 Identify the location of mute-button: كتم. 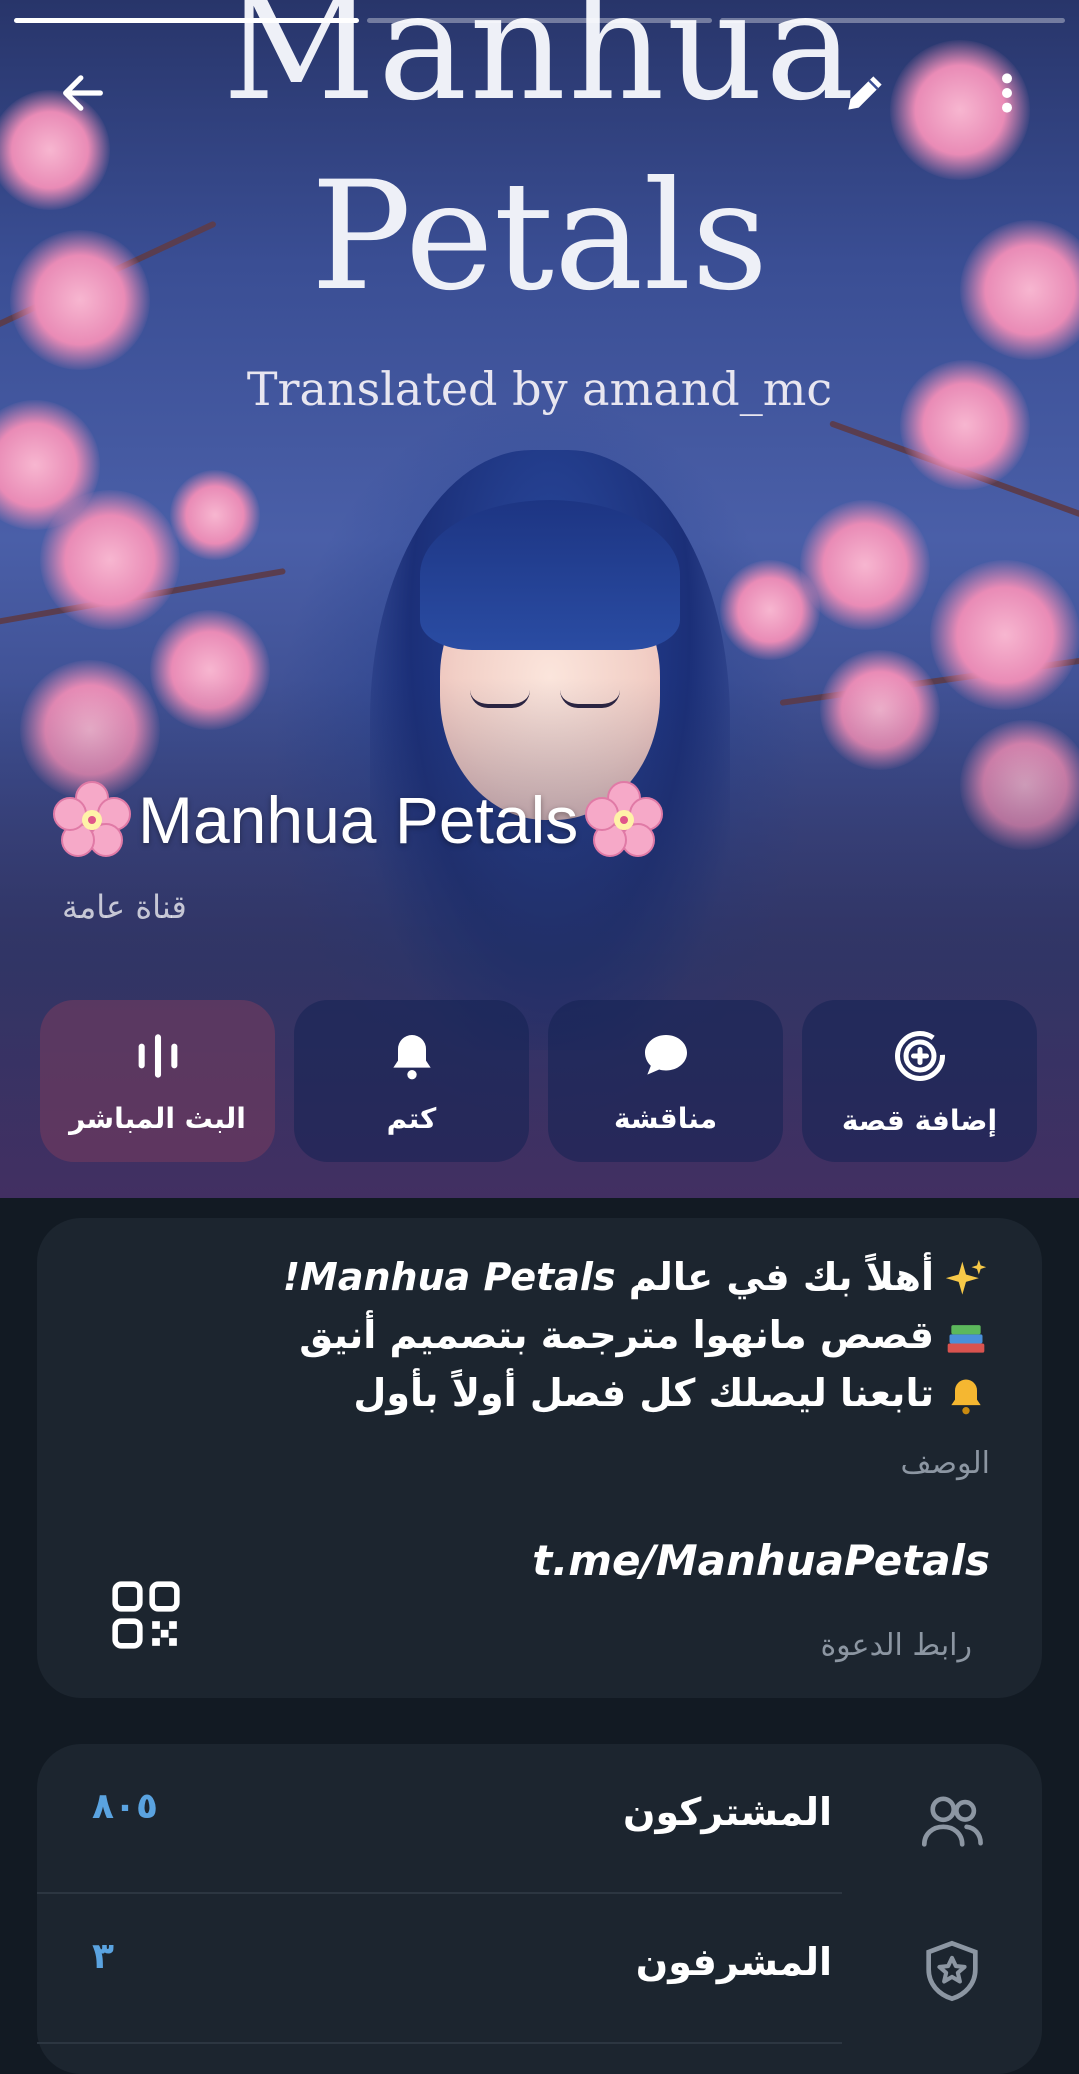
(411, 1081).